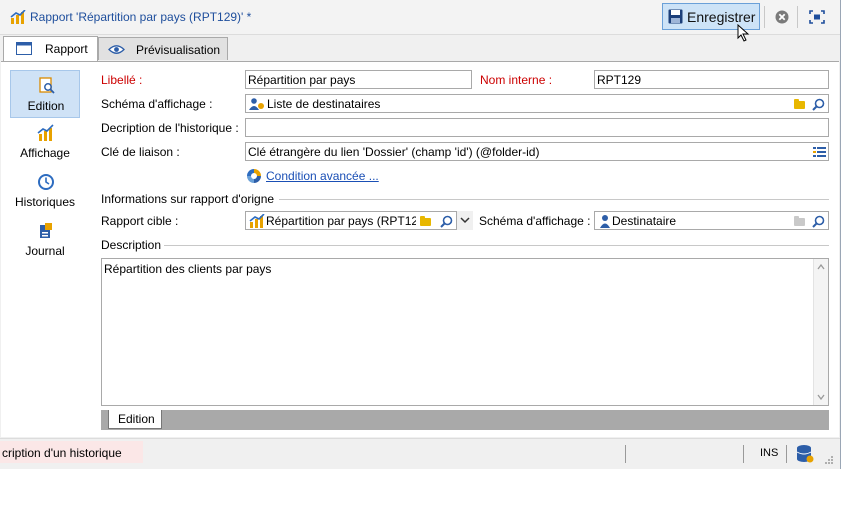 The width and height of the screenshot is (859, 508). I want to click on rapport-cible-label: Rapport cible :, so click(140, 221).